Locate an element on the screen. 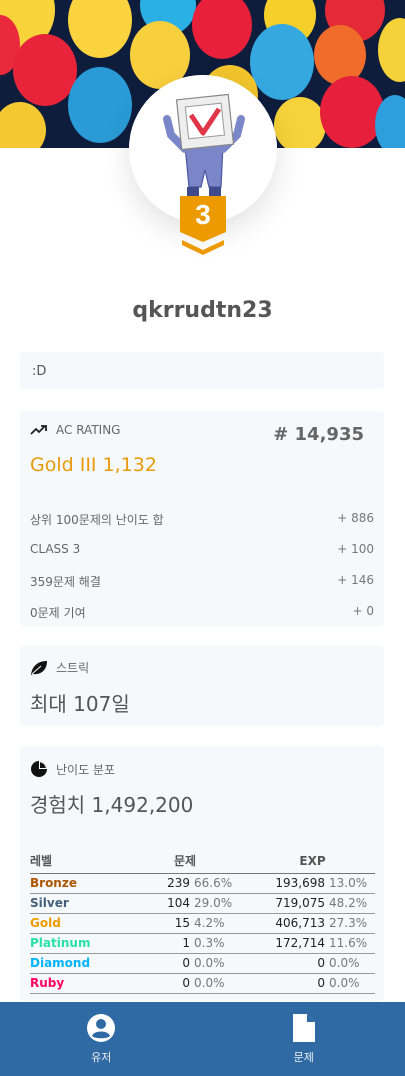 The width and height of the screenshot is (405, 1076). rating-rank: # 14,935 is located at coordinates (318, 434).